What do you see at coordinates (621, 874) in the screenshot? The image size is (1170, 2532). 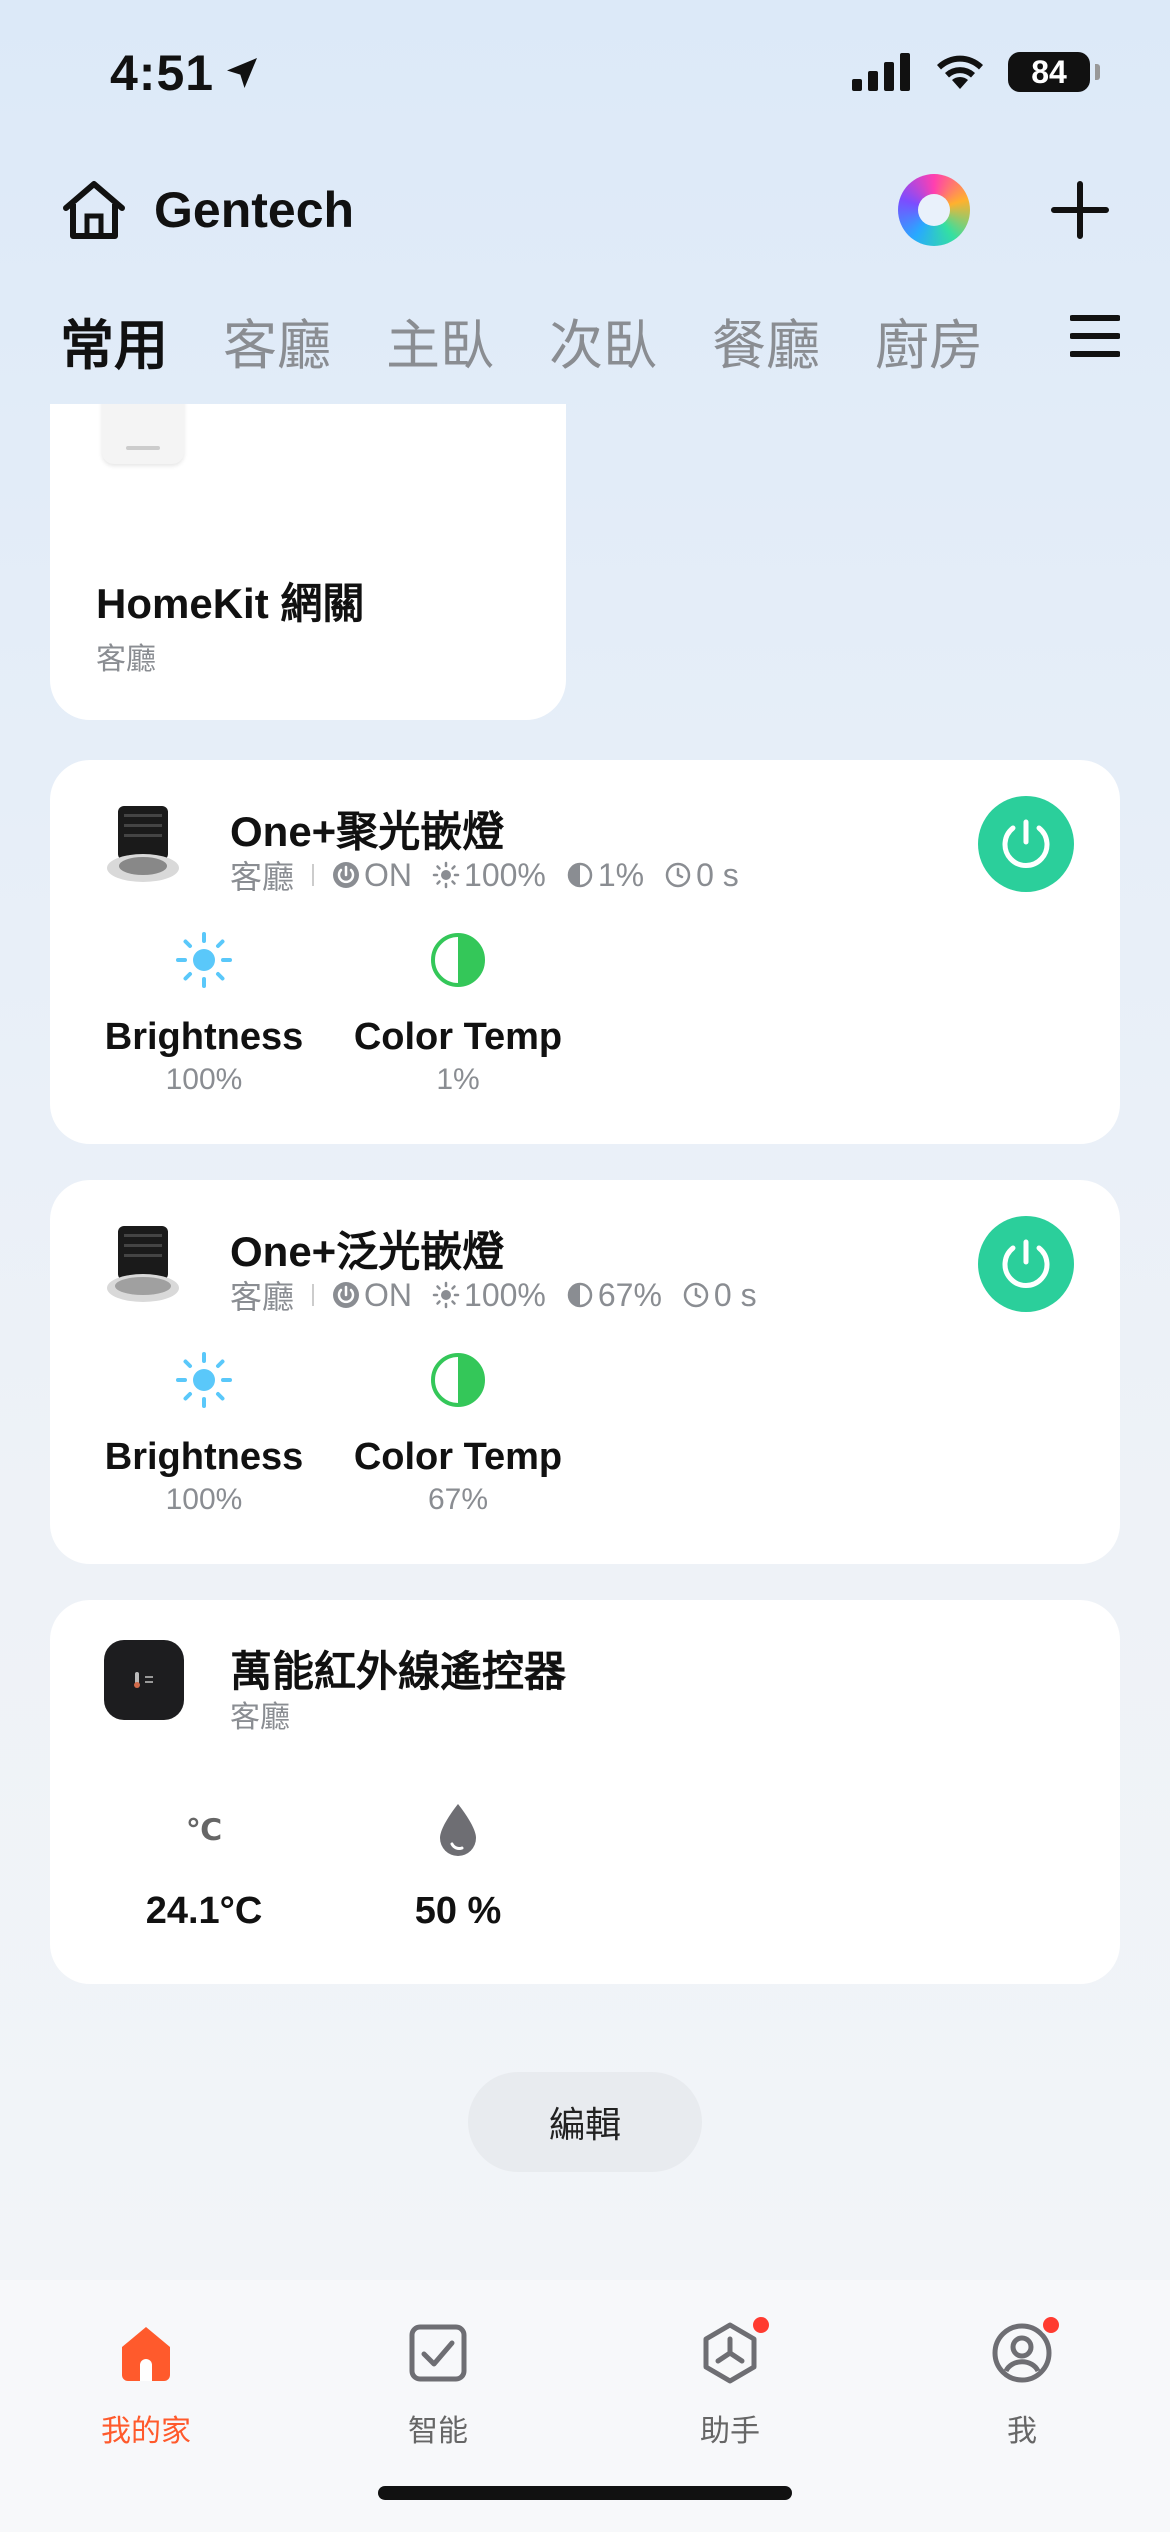 I see `color-temp-status-text: 1%` at bounding box center [621, 874].